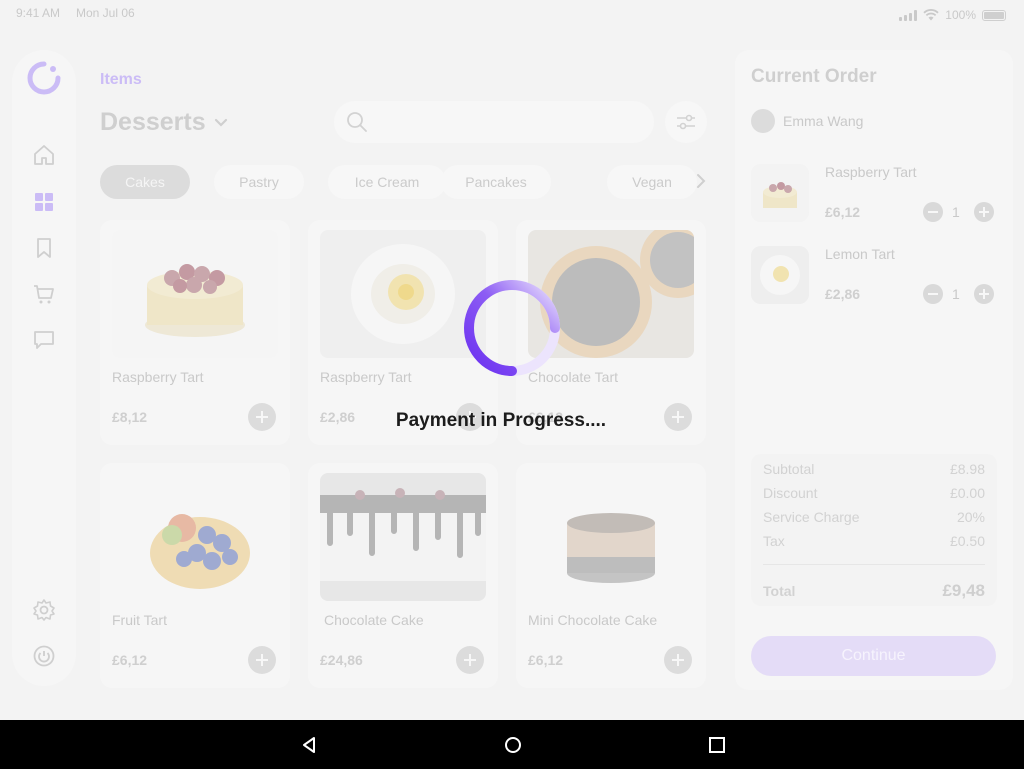  I want to click on recents-icon, so click(717, 745).